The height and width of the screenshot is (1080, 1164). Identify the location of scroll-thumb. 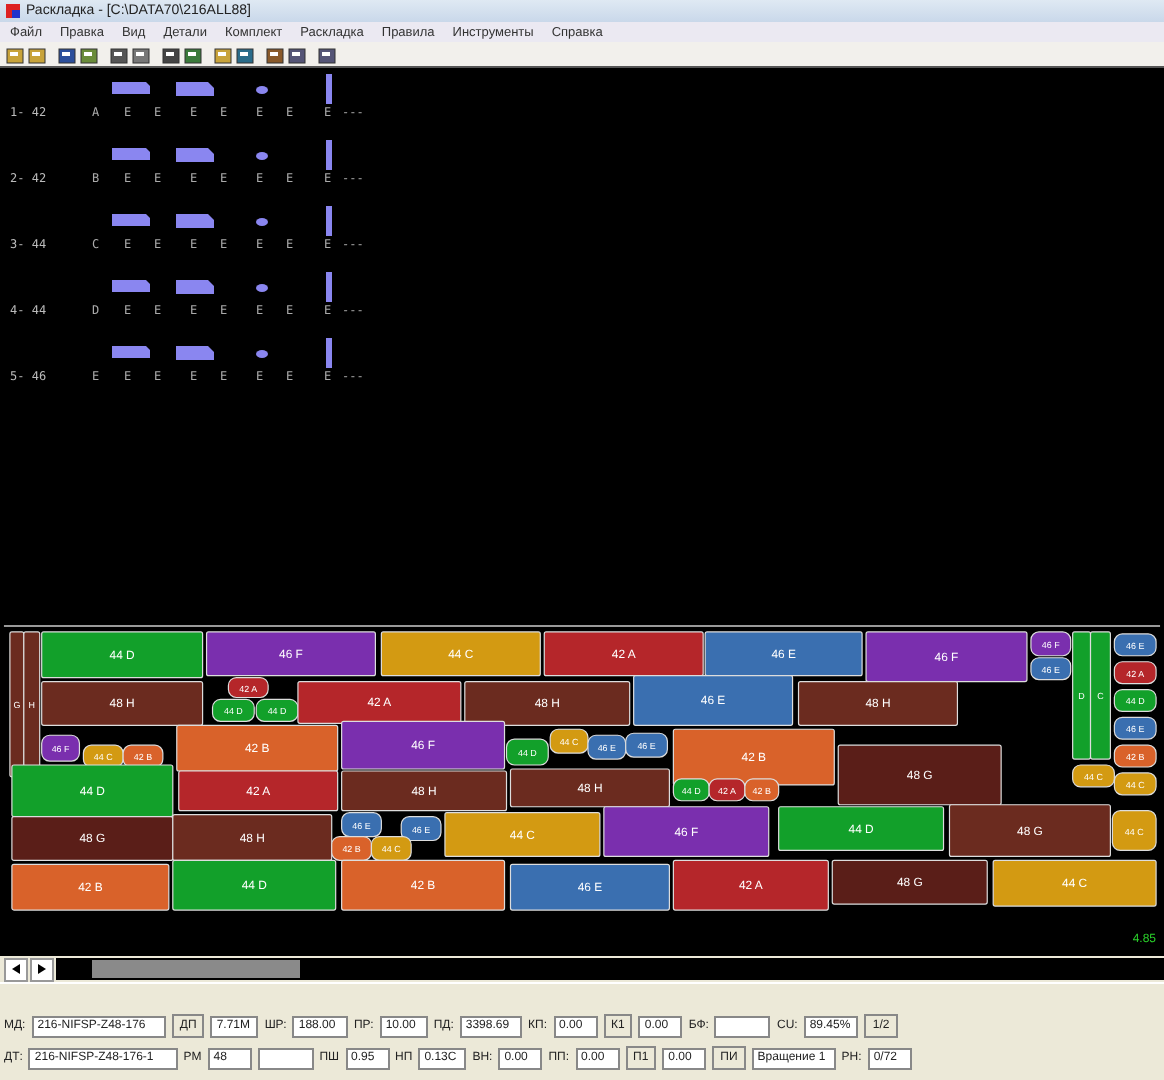
(196, 969).